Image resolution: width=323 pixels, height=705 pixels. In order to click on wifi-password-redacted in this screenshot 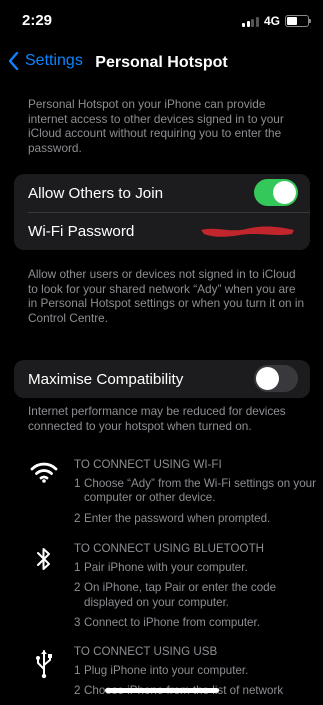, I will do `click(247, 231)`.